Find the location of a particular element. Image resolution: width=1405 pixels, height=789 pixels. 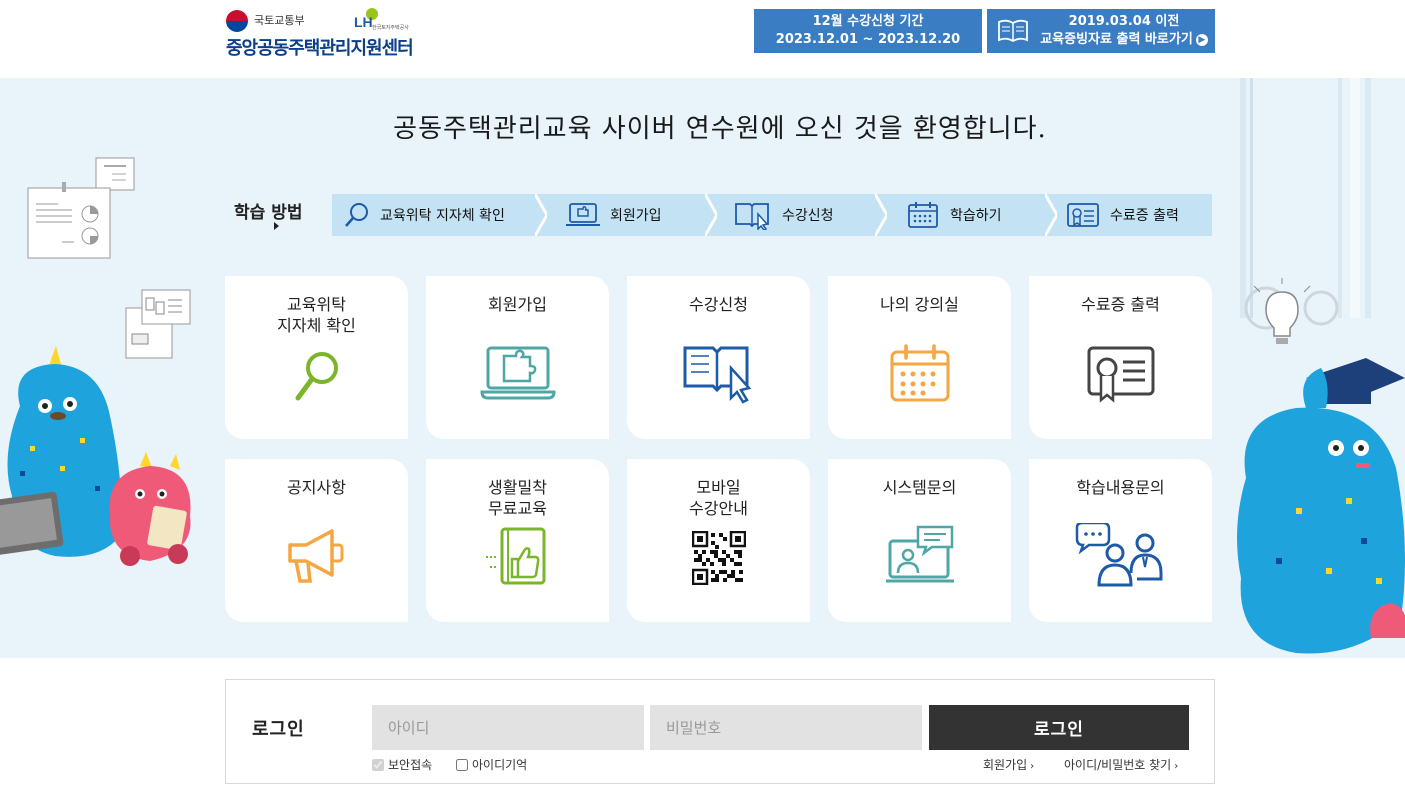

welcome-message: 공동주택관리교육 사이버 연수원에 오신 것을 환영합니다. is located at coordinates (720, 129).